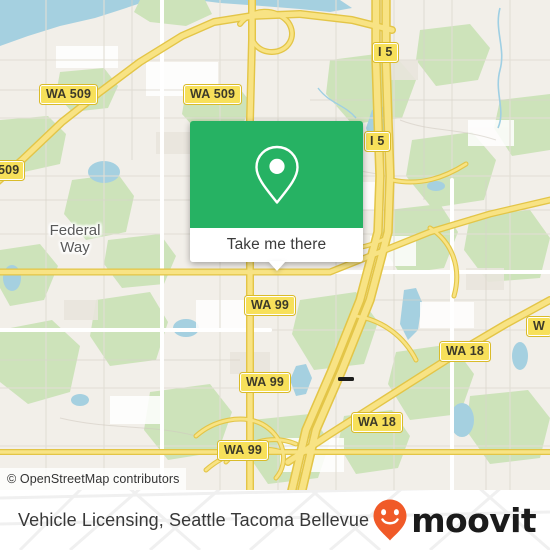  I want to click on moovit-smiley-pin-icon, so click(390, 520).